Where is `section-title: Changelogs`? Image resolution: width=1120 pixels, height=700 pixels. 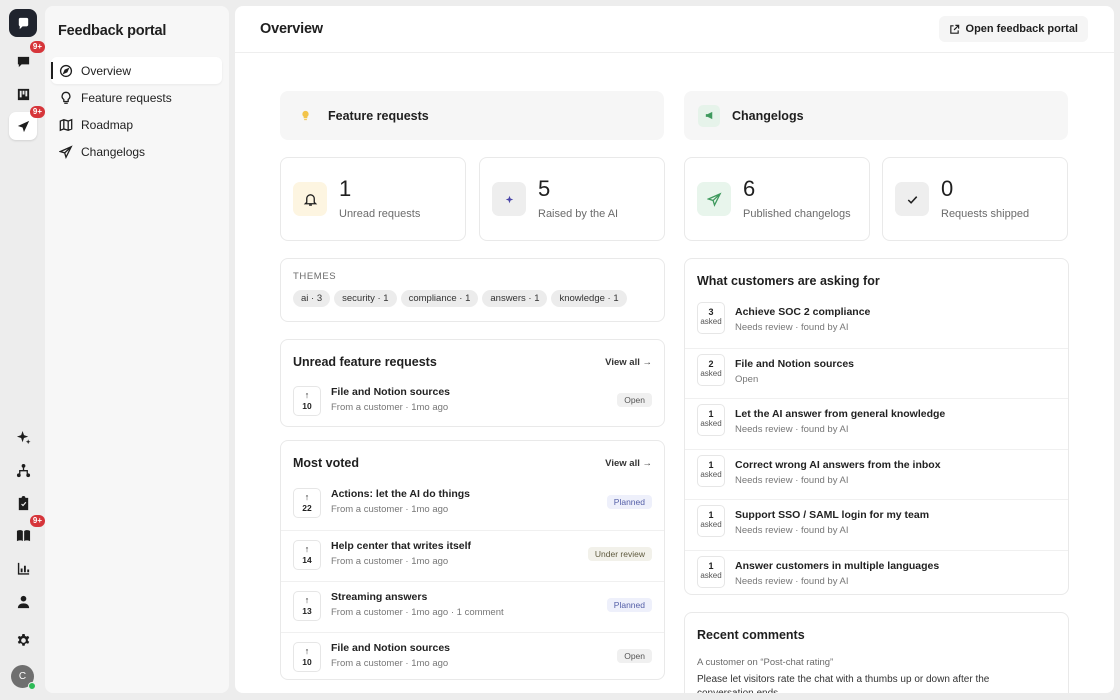
section-title: Changelogs is located at coordinates (768, 115).